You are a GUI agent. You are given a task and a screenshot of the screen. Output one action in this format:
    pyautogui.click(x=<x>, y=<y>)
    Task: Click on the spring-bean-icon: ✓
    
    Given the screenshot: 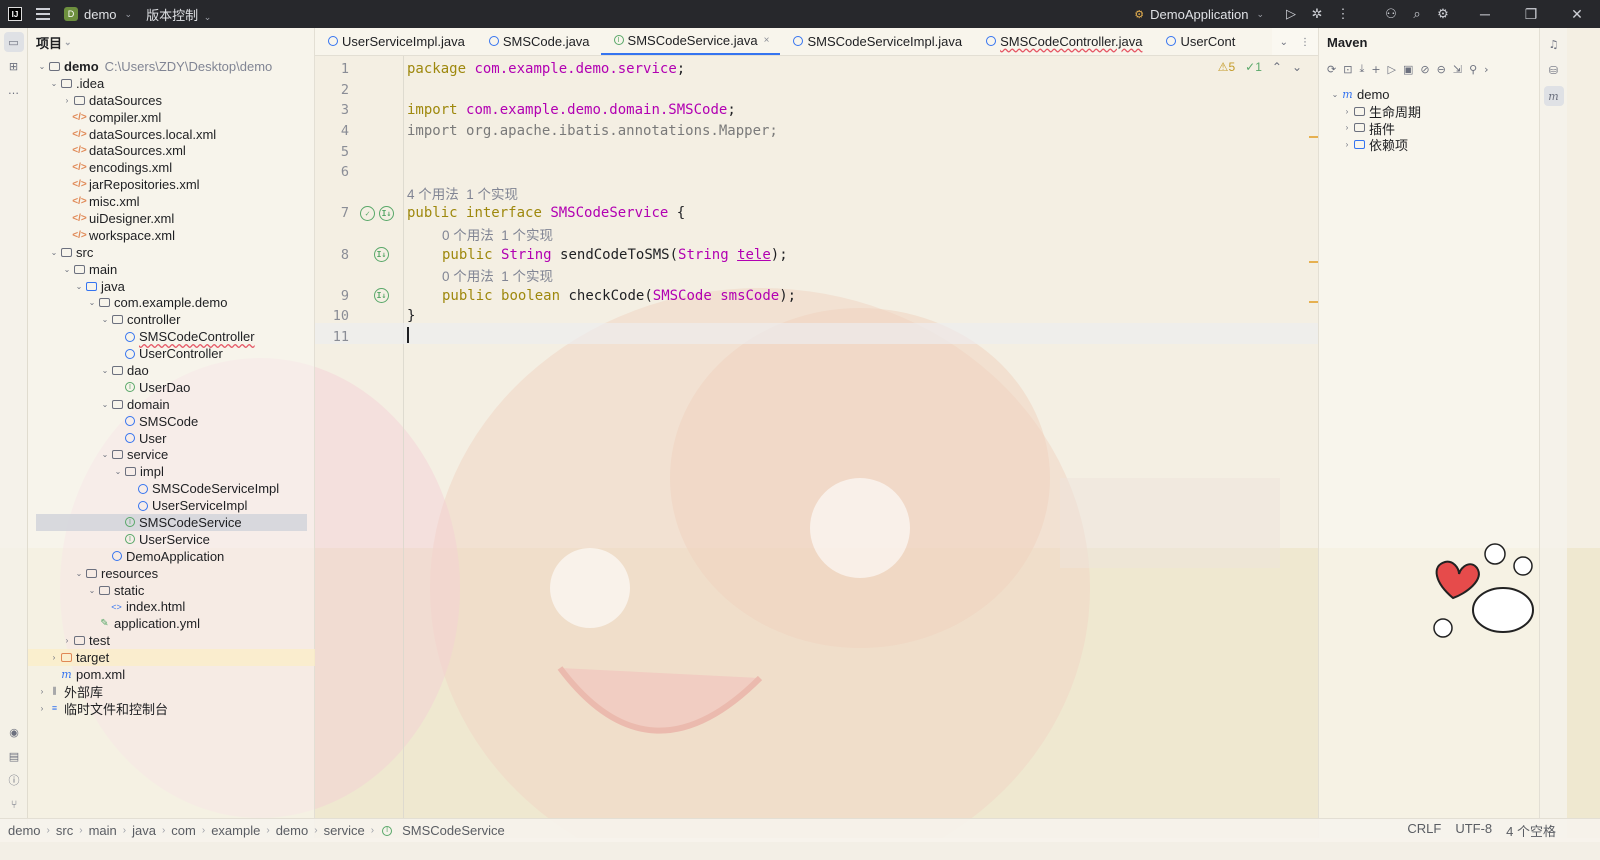 What is the action you would take?
    pyautogui.click(x=367, y=213)
    